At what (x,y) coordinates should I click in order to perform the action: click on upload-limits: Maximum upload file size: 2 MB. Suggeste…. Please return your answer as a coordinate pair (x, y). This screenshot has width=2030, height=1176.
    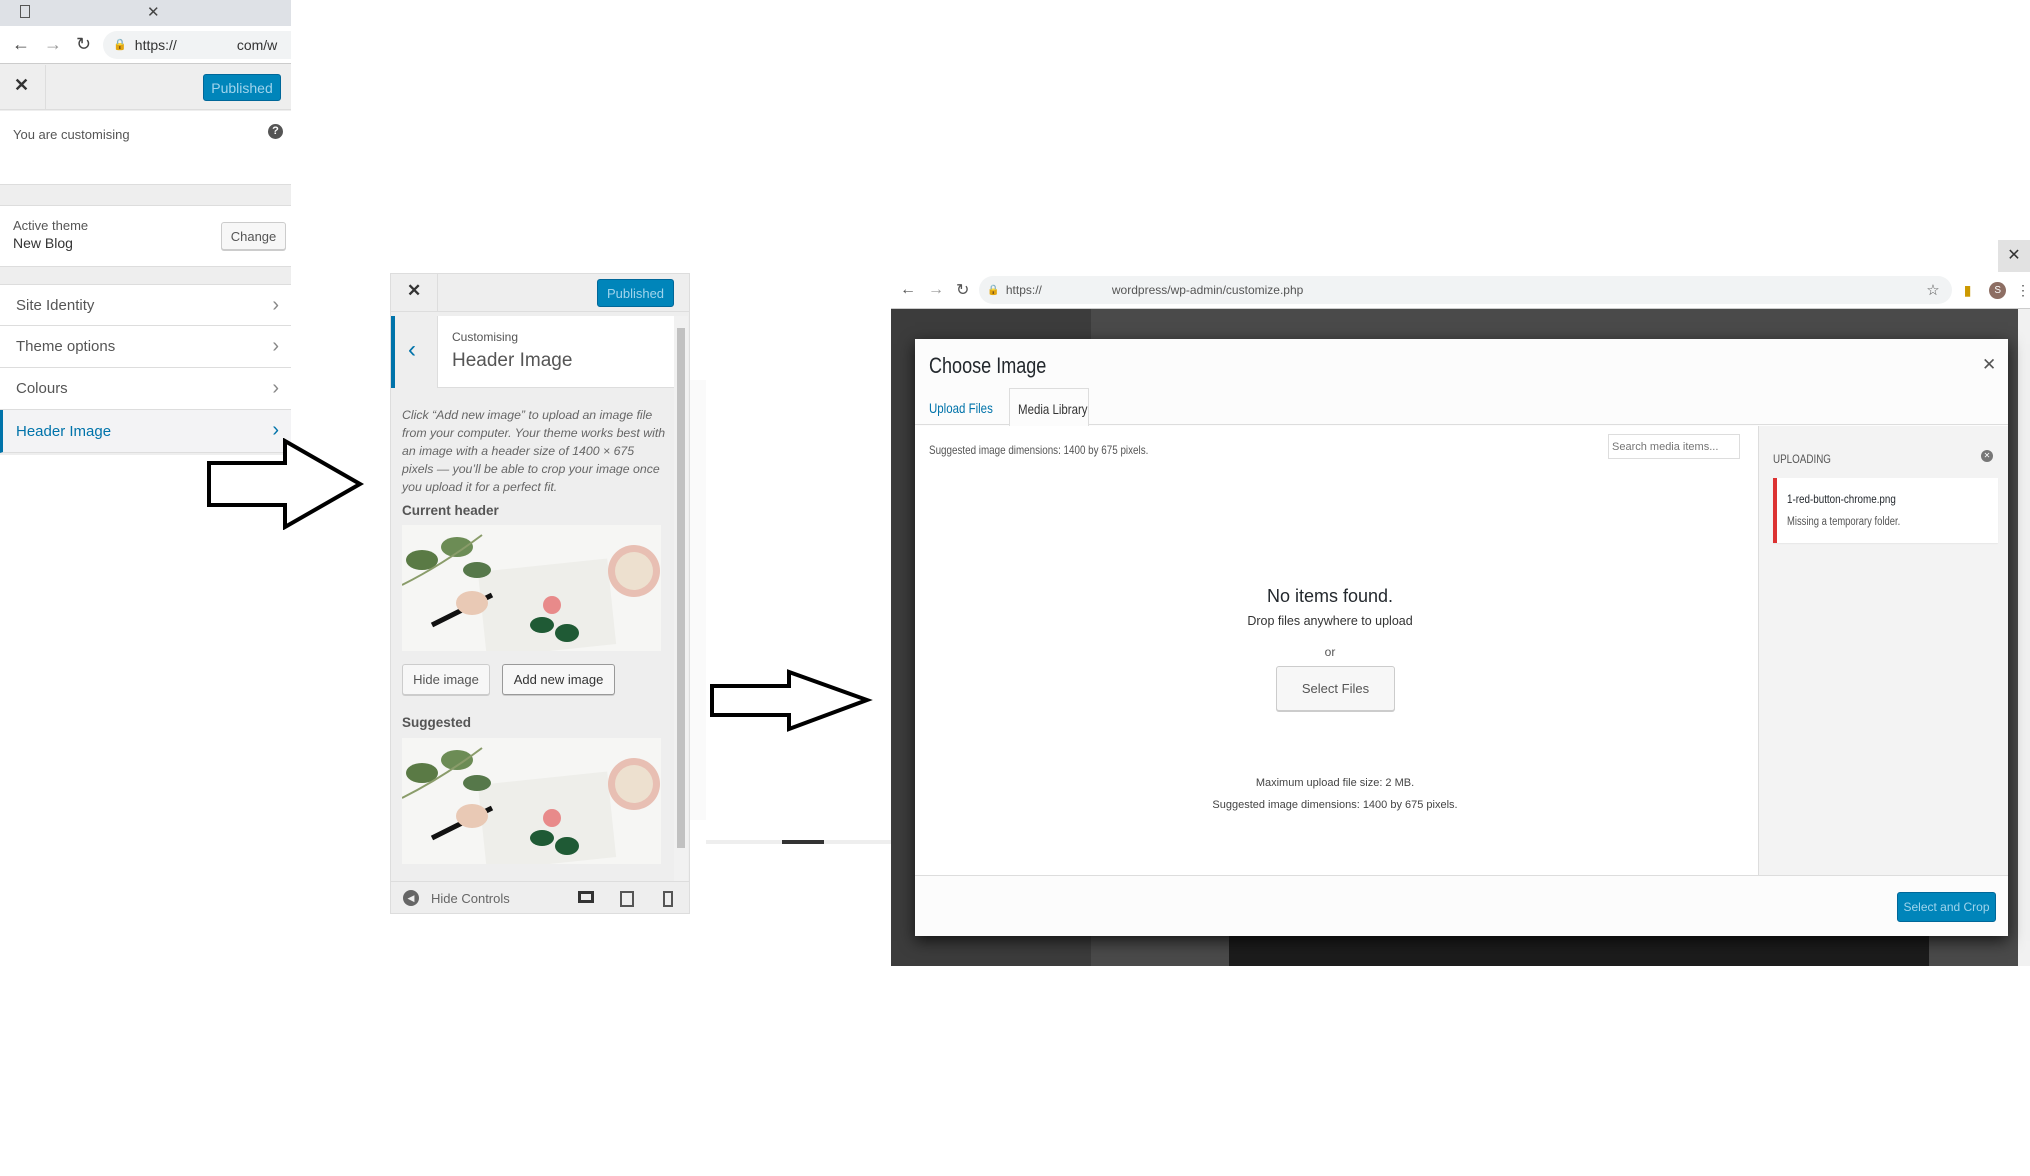
    Looking at the image, I should click on (1335, 794).